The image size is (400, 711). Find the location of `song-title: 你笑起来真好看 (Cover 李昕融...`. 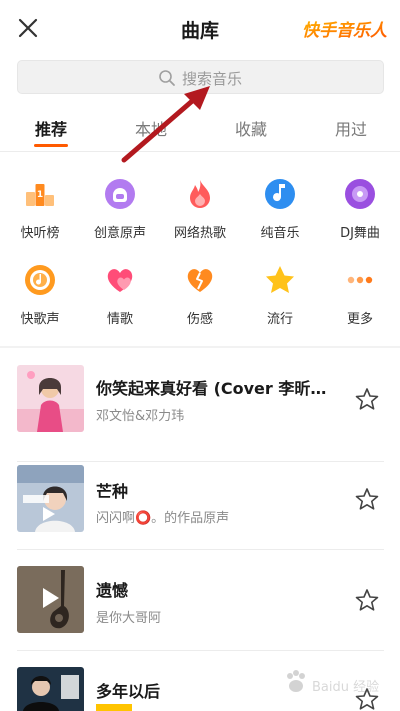

song-title: 你笑起来真好看 (Cover 李昕融... is located at coordinates (218, 388).